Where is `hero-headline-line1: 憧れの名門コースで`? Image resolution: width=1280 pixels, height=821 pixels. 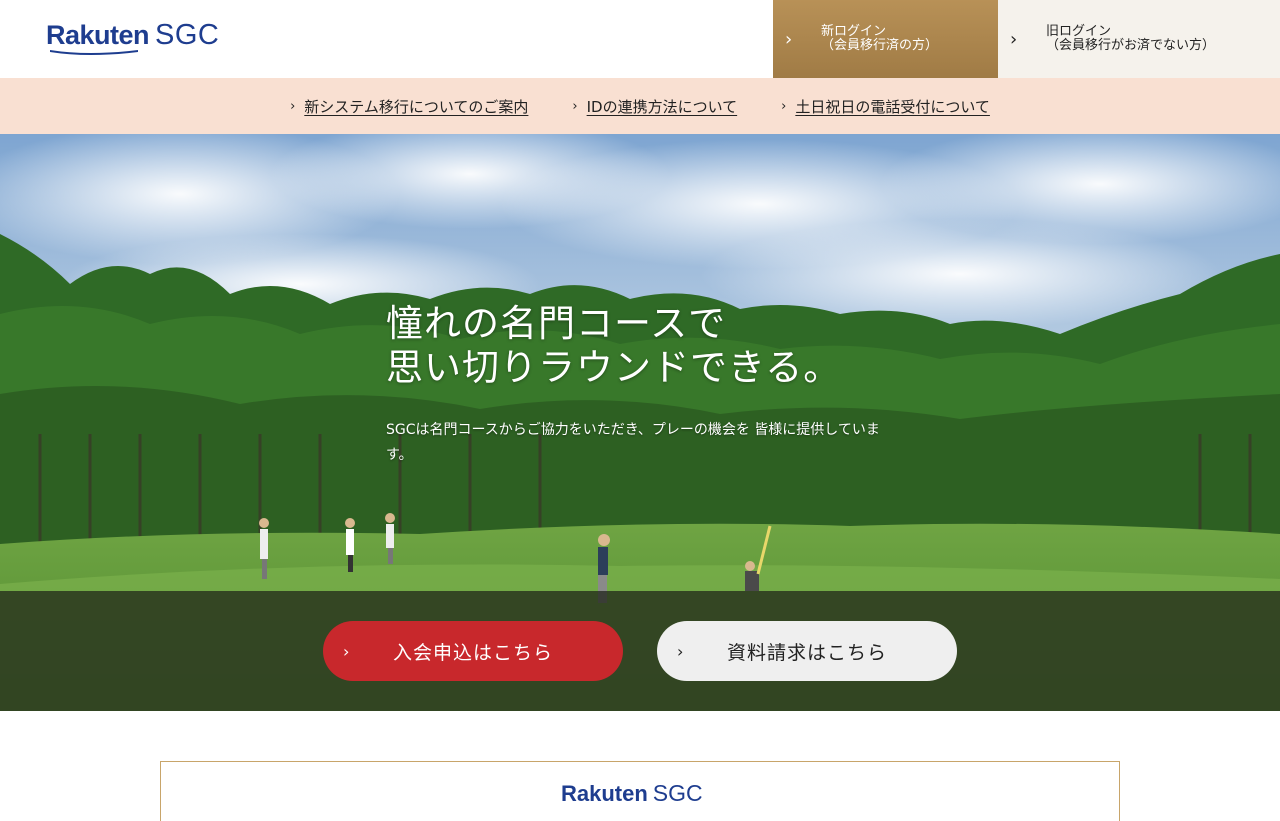 hero-headline-line1: 憧れの名門コースで is located at coordinates (556, 323).